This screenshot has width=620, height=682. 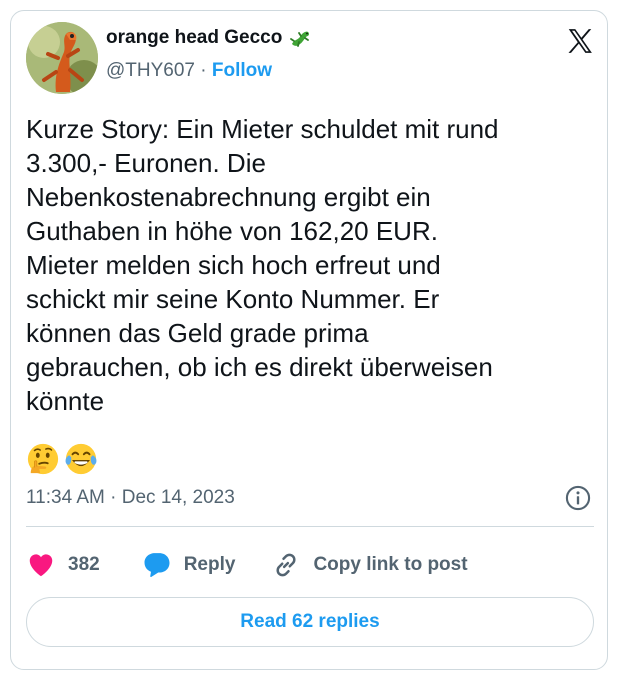 I want to click on reply-bubble-icon, so click(x=157, y=565).